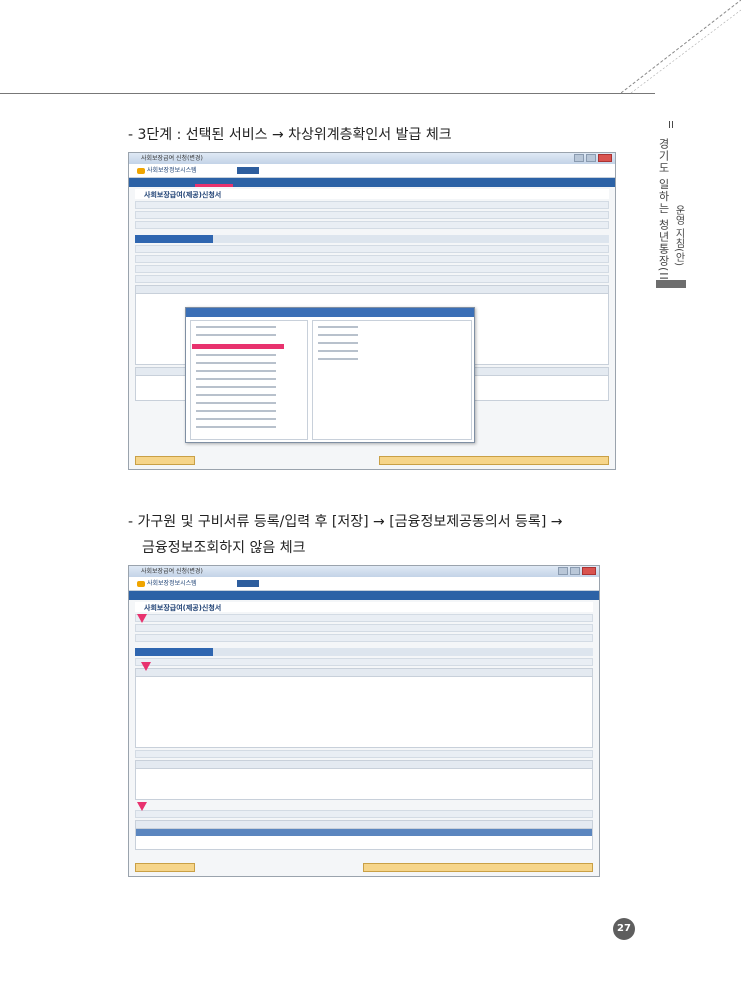 This screenshot has height=1005, width=741. What do you see at coordinates (364, 708) in the screenshot?
I see `household-grid` at bounding box center [364, 708].